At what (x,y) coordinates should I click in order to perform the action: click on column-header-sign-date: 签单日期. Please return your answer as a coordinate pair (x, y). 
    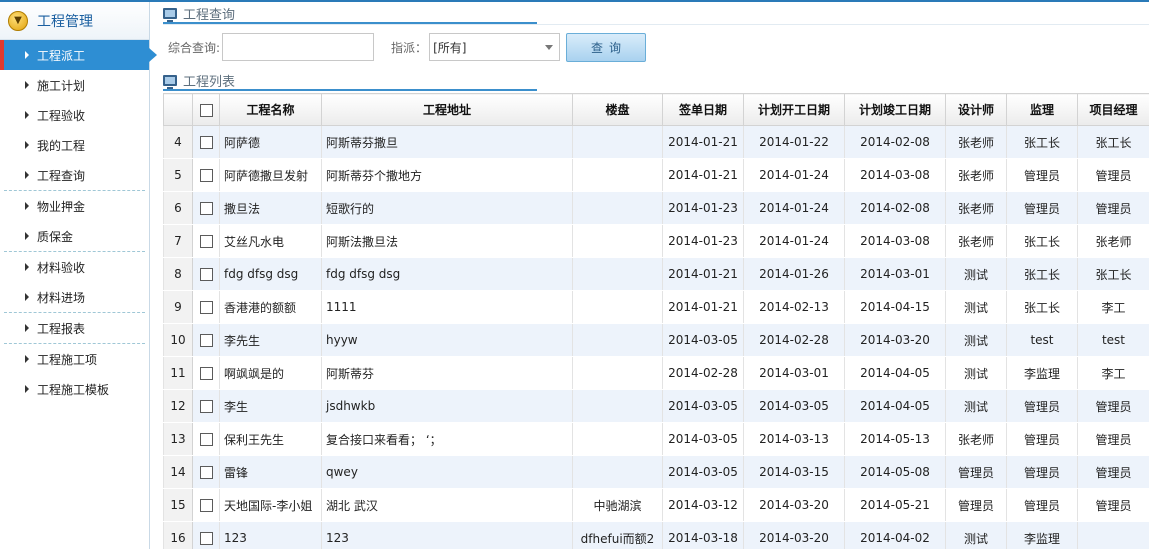
    Looking at the image, I should click on (703, 109).